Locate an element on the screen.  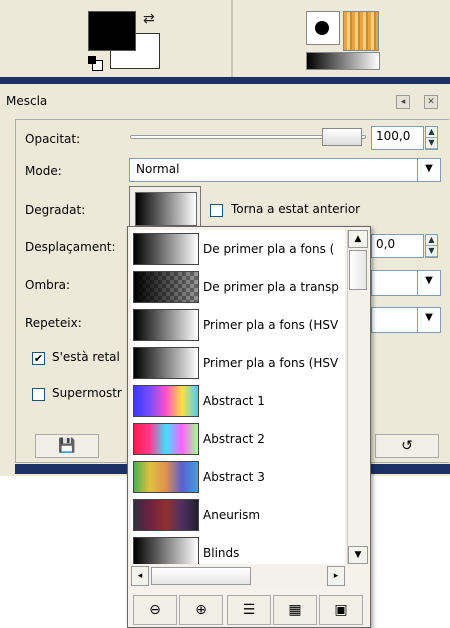
repeat-select: ▼ is located at coordinates (406, 320).